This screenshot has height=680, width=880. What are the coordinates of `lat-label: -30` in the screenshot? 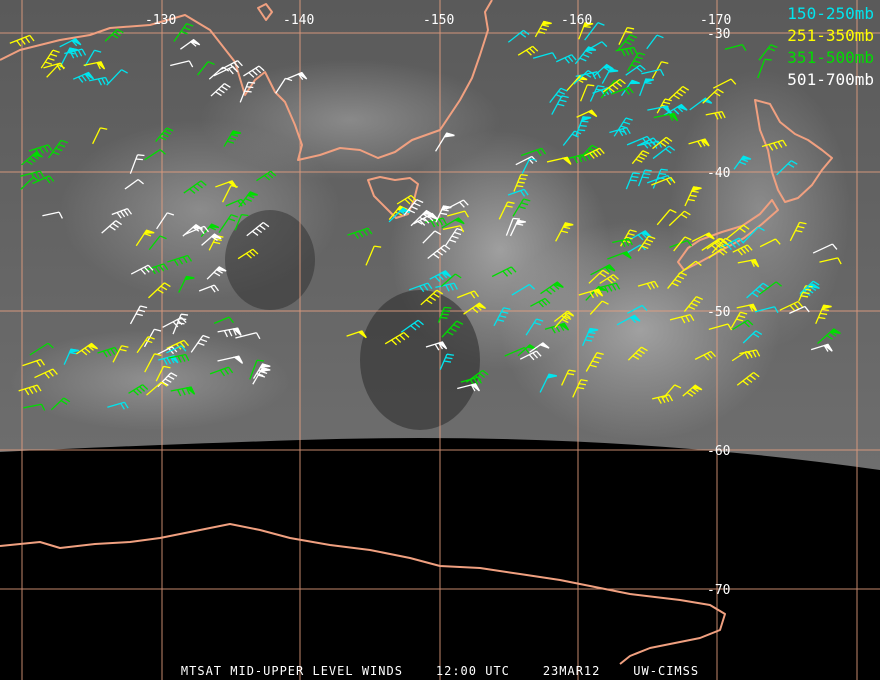 It's located at (718, 34).